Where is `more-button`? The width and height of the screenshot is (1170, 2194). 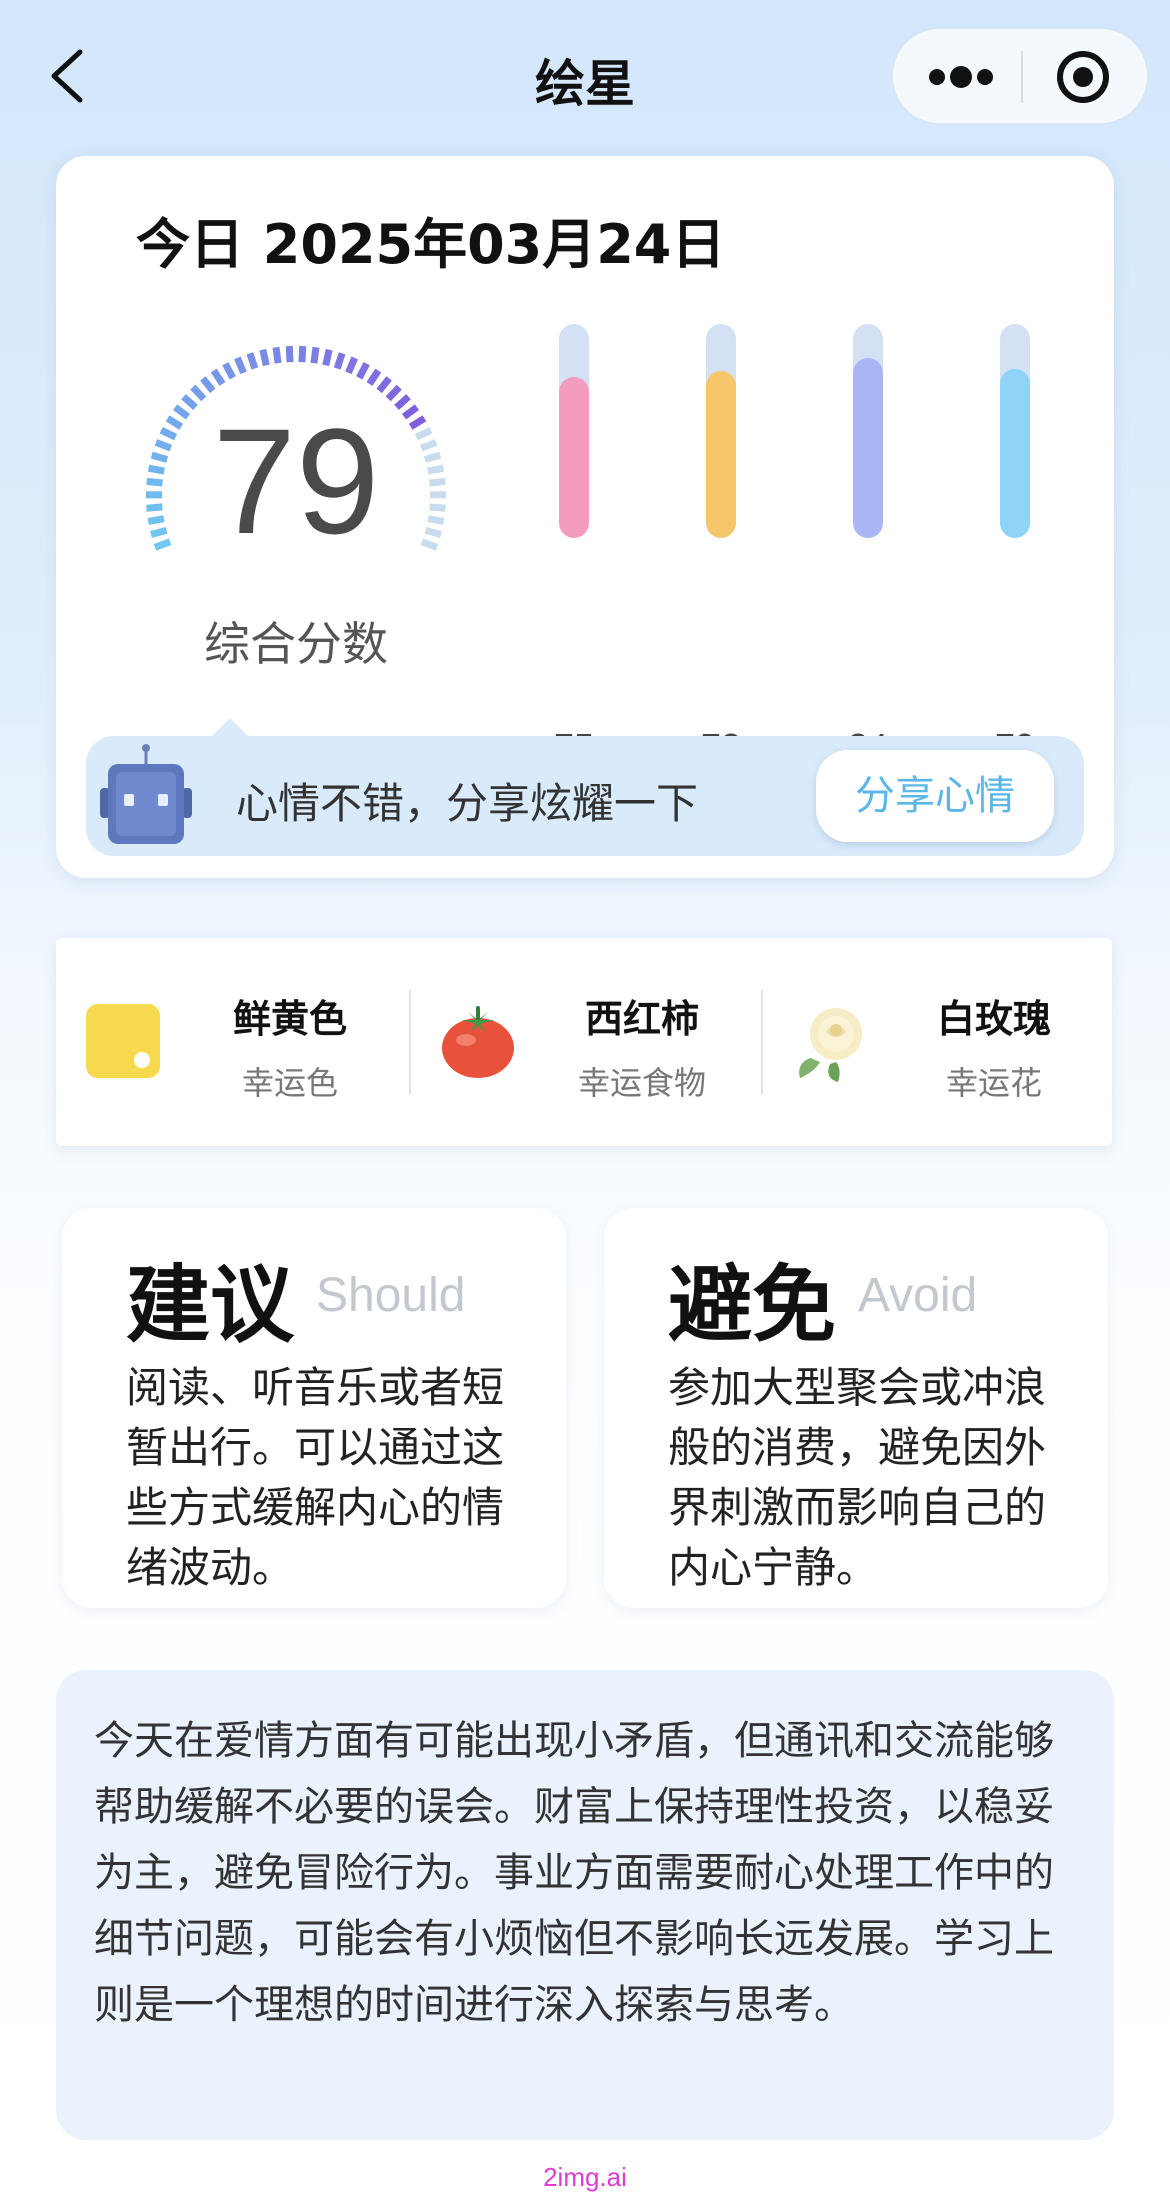 more-button is located at coordinates (957, 77).